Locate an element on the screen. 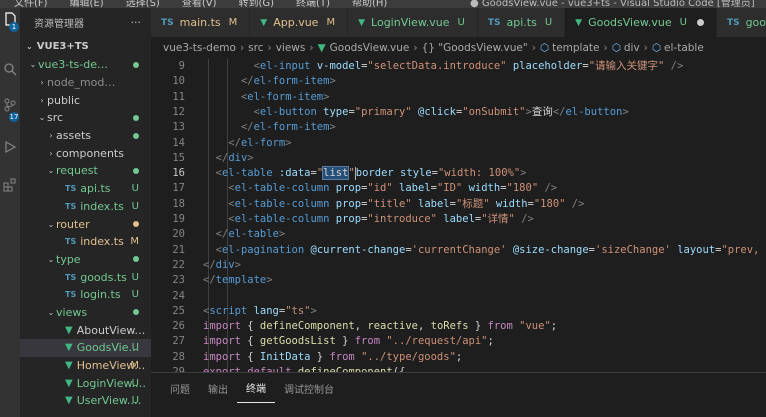  more-actions-icon: ··· is located at coordinates (136, 22).